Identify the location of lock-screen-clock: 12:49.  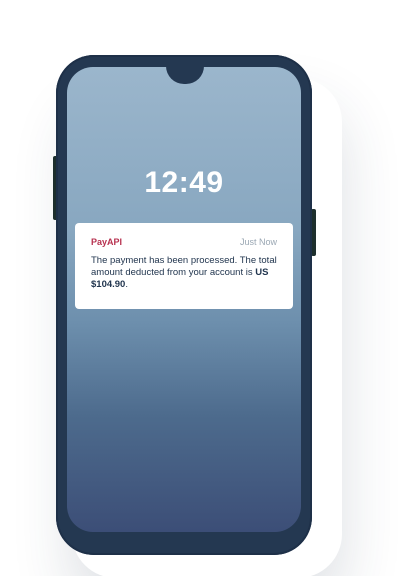
(184, 182).